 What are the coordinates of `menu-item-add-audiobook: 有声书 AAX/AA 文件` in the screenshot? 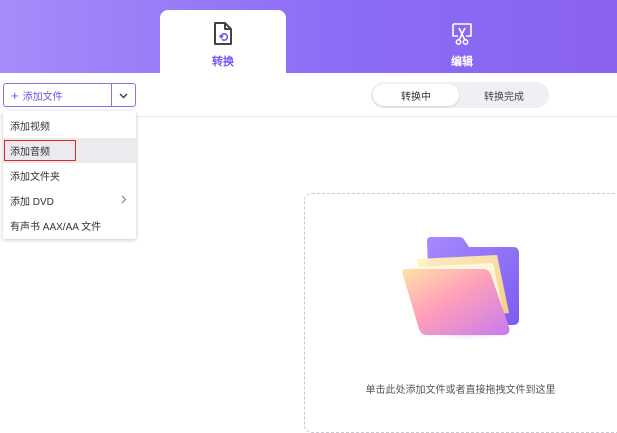 It's located at (69, 225).